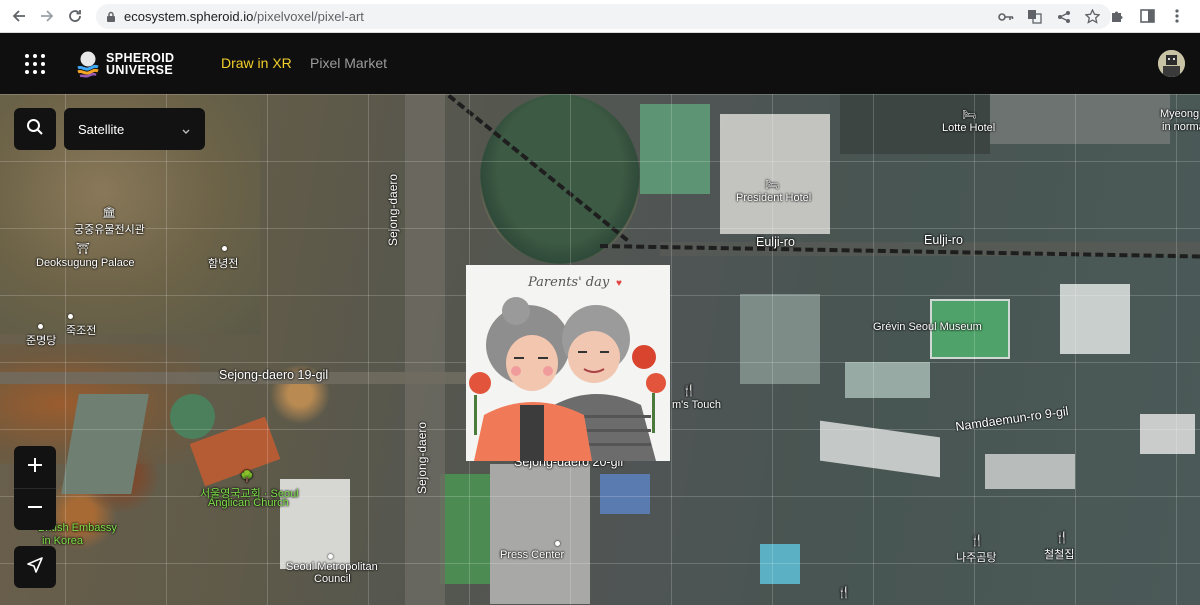 The width and height of the screenshot is (1200, 605). I want to click on map-label-junmyeongdang: 준명당, so click(41, 340).